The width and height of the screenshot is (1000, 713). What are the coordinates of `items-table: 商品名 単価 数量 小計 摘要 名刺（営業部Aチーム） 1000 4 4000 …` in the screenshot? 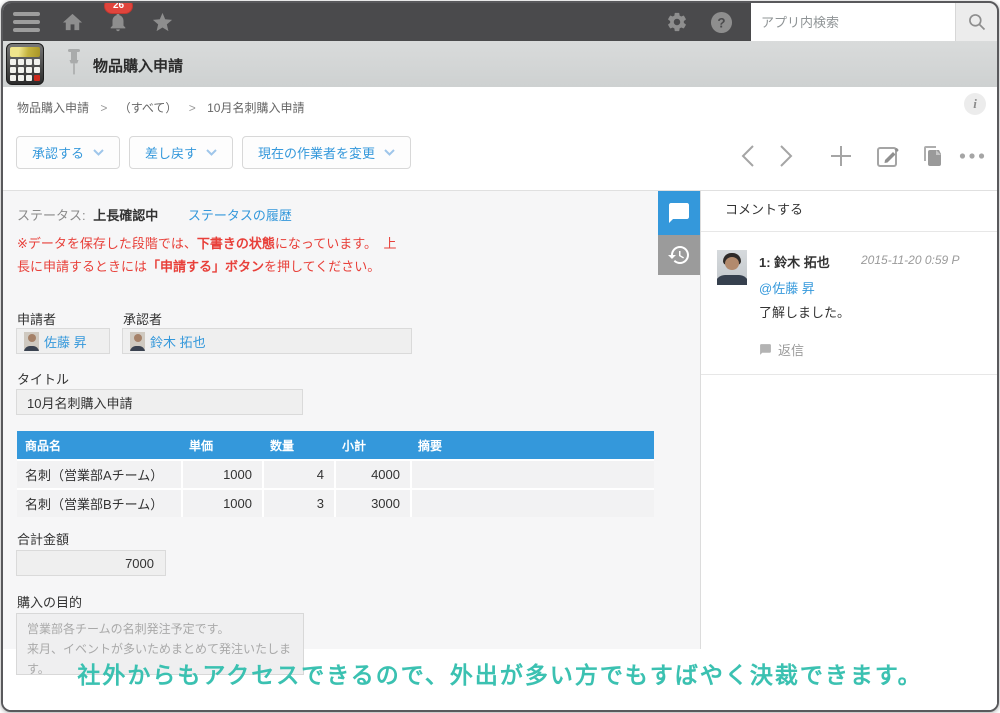 It's located at (335, 474).